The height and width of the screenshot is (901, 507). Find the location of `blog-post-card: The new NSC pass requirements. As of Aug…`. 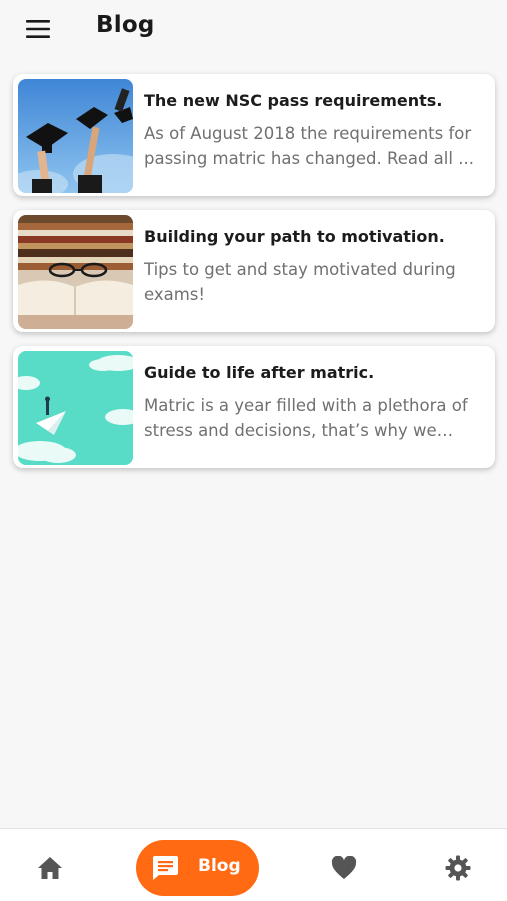

blog-post-card: The new NSC pass requirements. As of Aug… is located at coordinates (254, 135).